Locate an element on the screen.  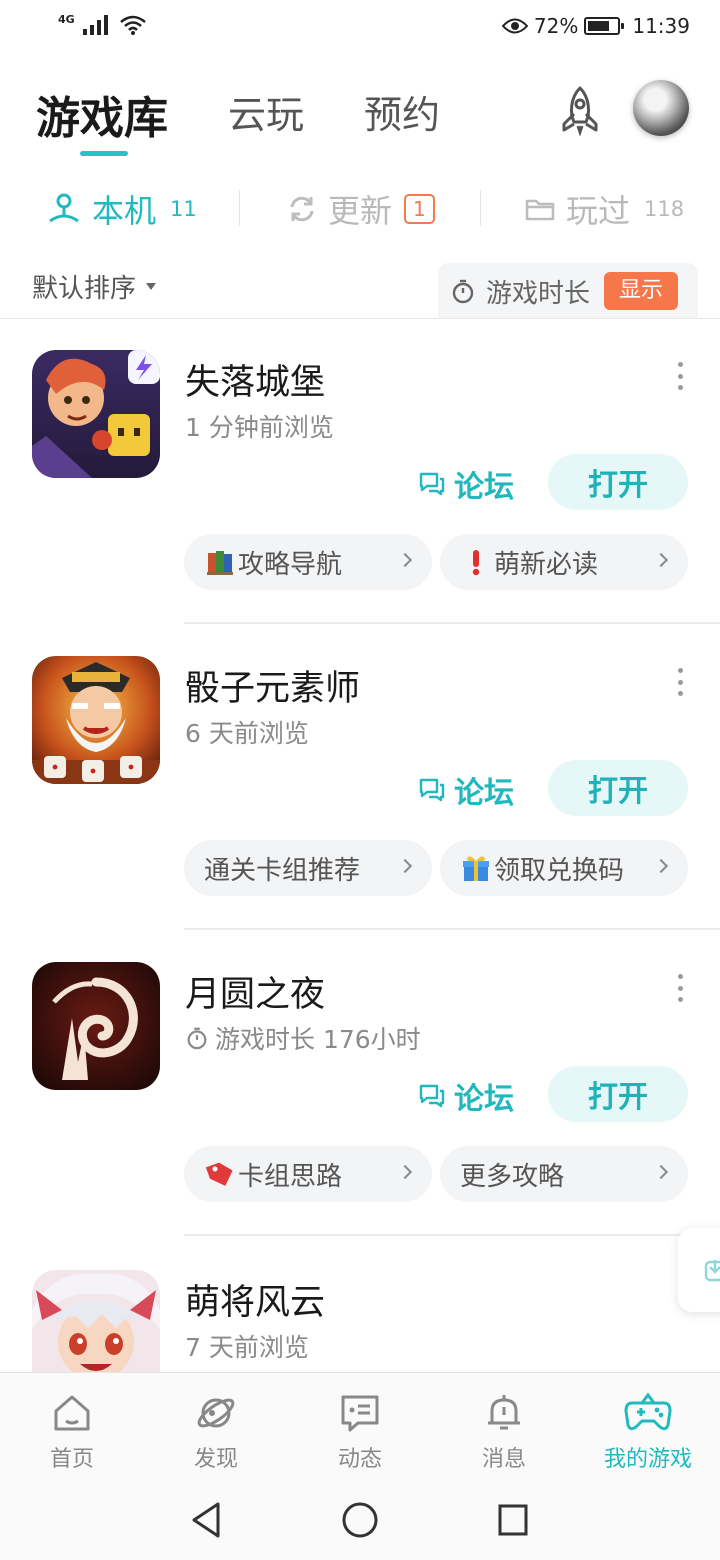
playtime-toggle: 游戏时长 显示 is located at coordinates (568, 291).